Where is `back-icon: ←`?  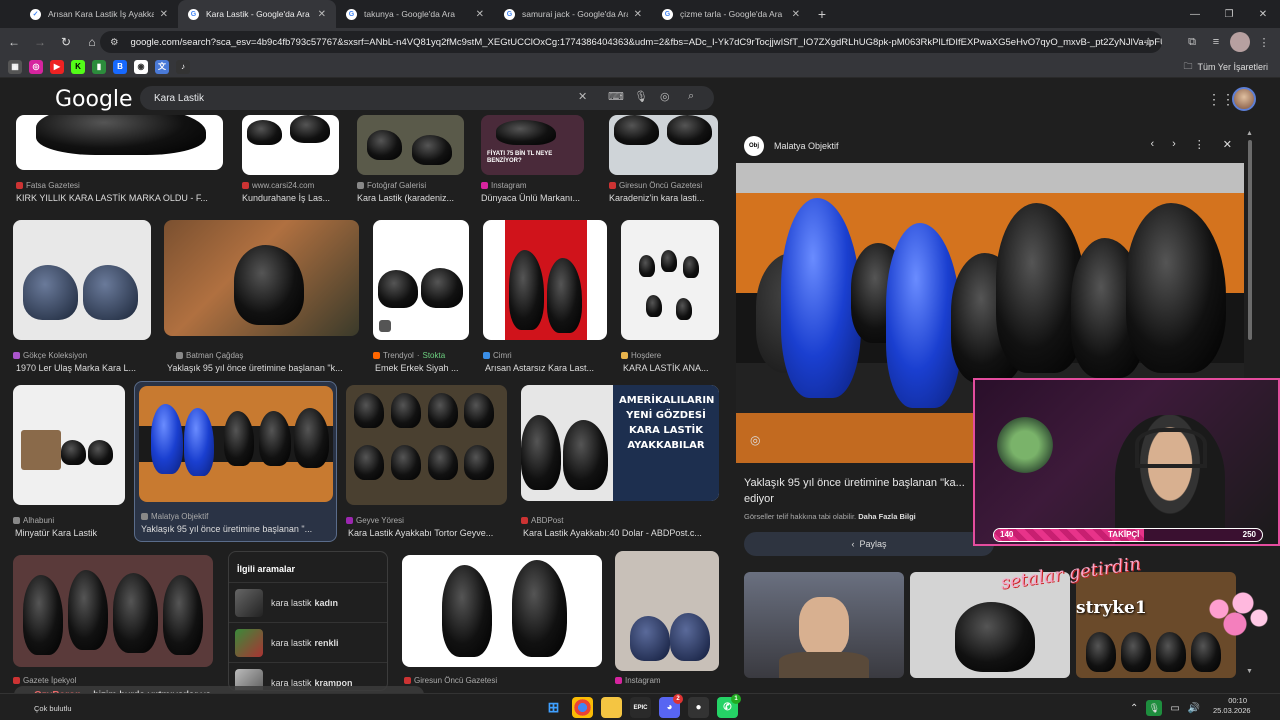 back-icon: ← is located at coordinates (14, 42).